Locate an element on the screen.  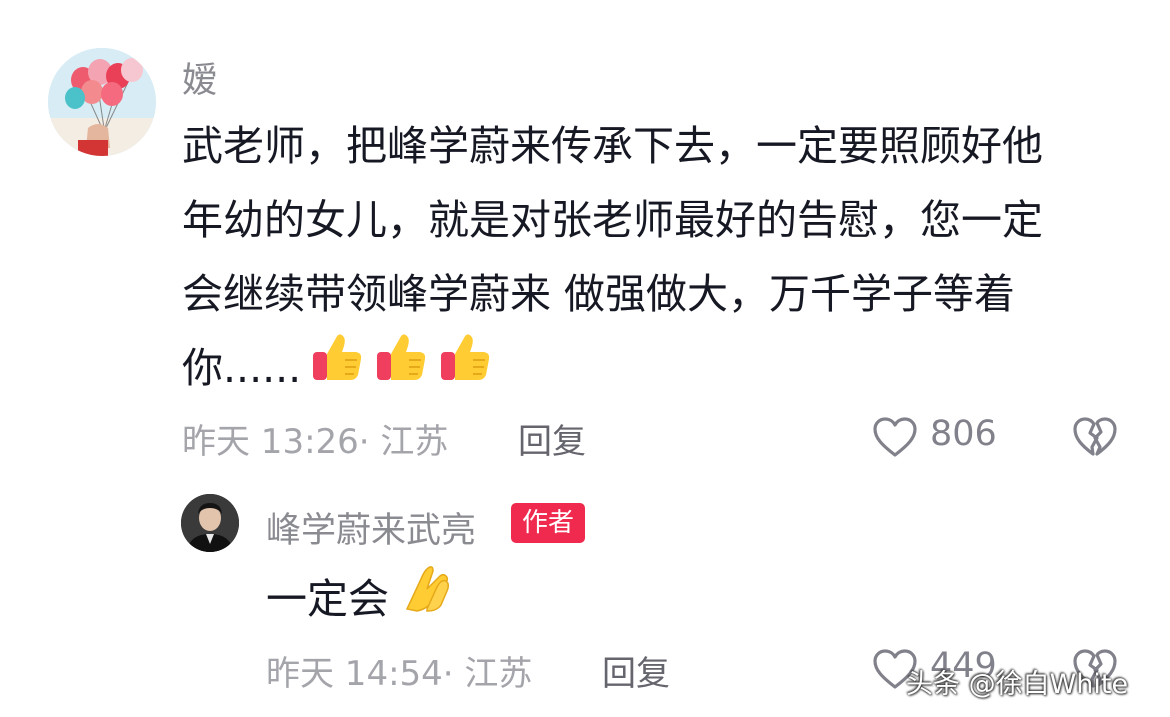
reply-meta: 昨天 14:54· 江苏 is located at coordinates (399, 674).